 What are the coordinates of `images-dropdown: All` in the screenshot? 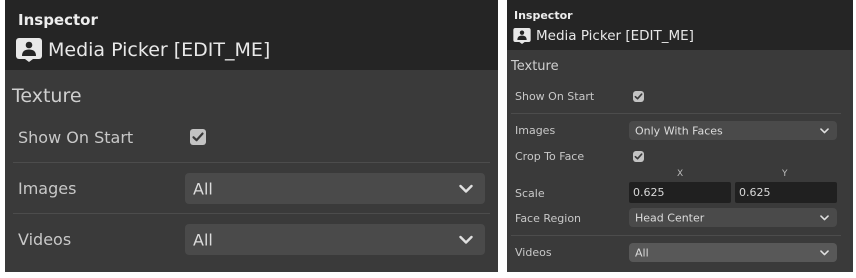 It's located at (335, 188).